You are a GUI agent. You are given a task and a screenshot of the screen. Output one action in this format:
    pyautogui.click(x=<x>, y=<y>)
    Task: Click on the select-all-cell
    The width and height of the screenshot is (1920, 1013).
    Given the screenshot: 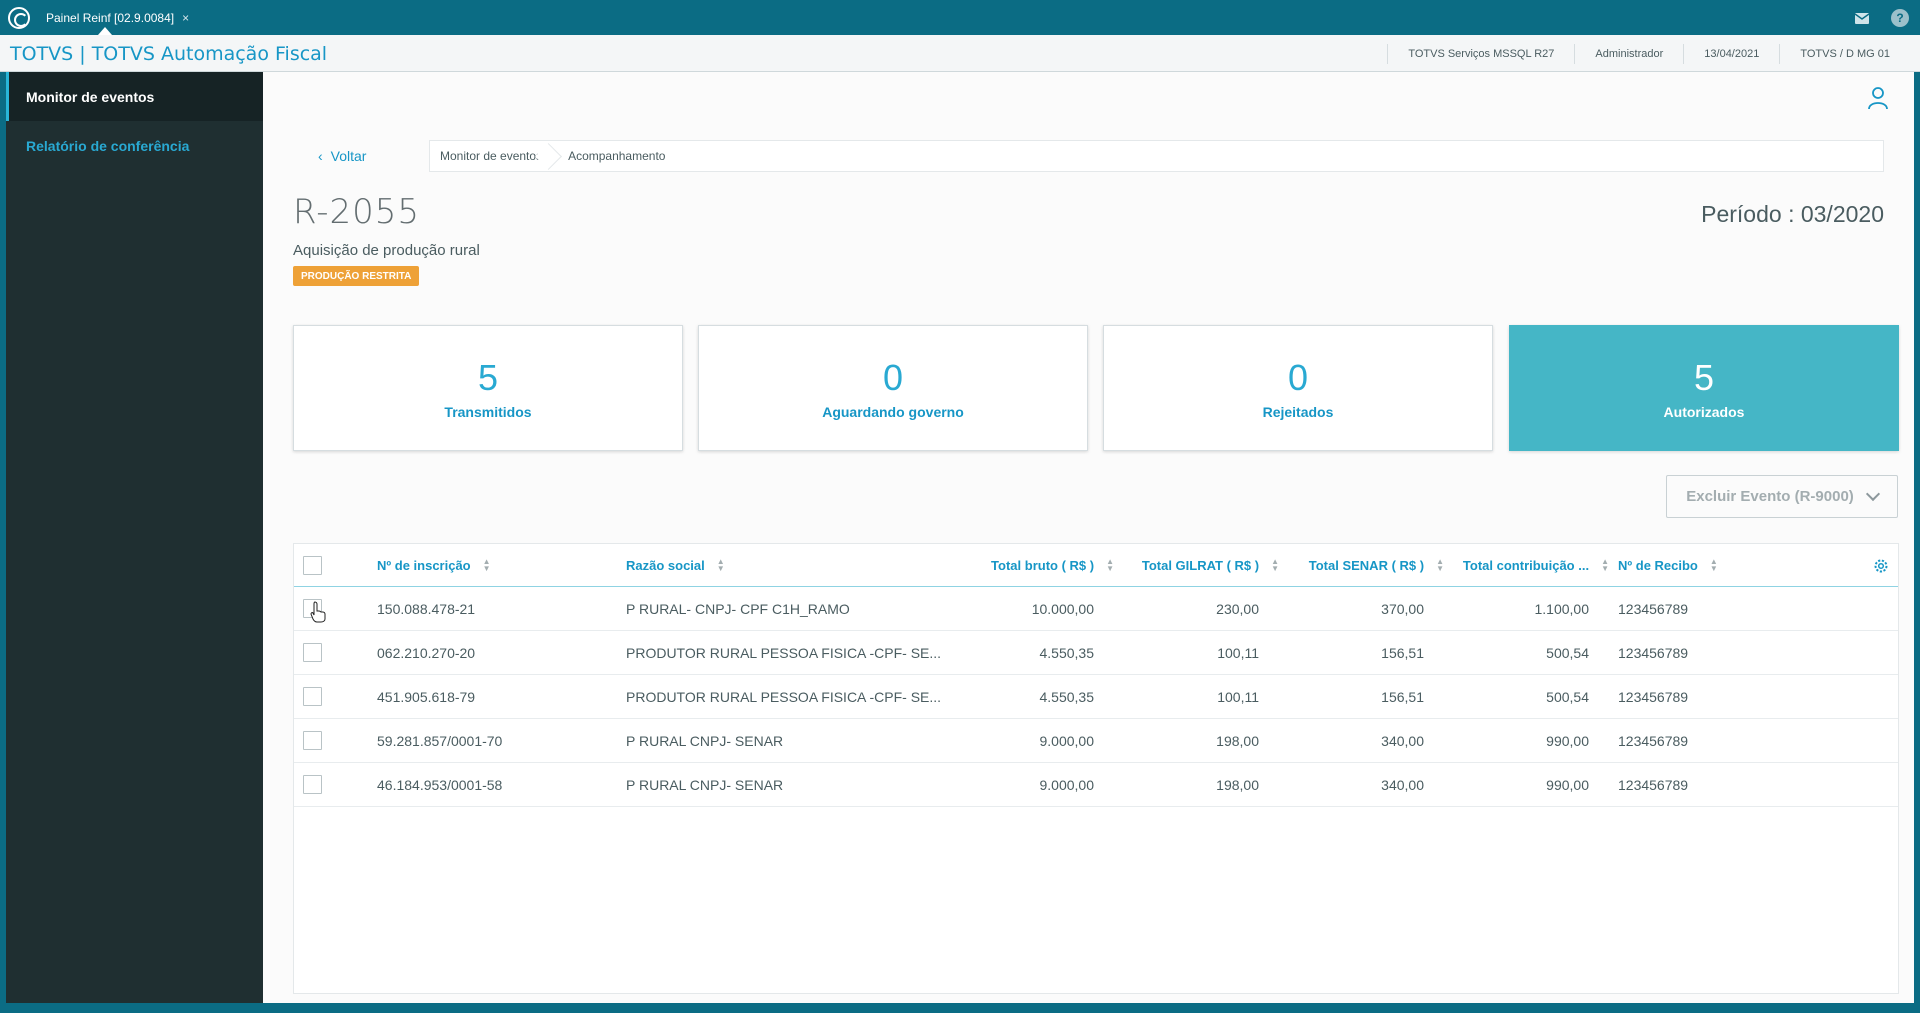 What is the action you would take?
    pyautogui.click(x=312, y=565)
    